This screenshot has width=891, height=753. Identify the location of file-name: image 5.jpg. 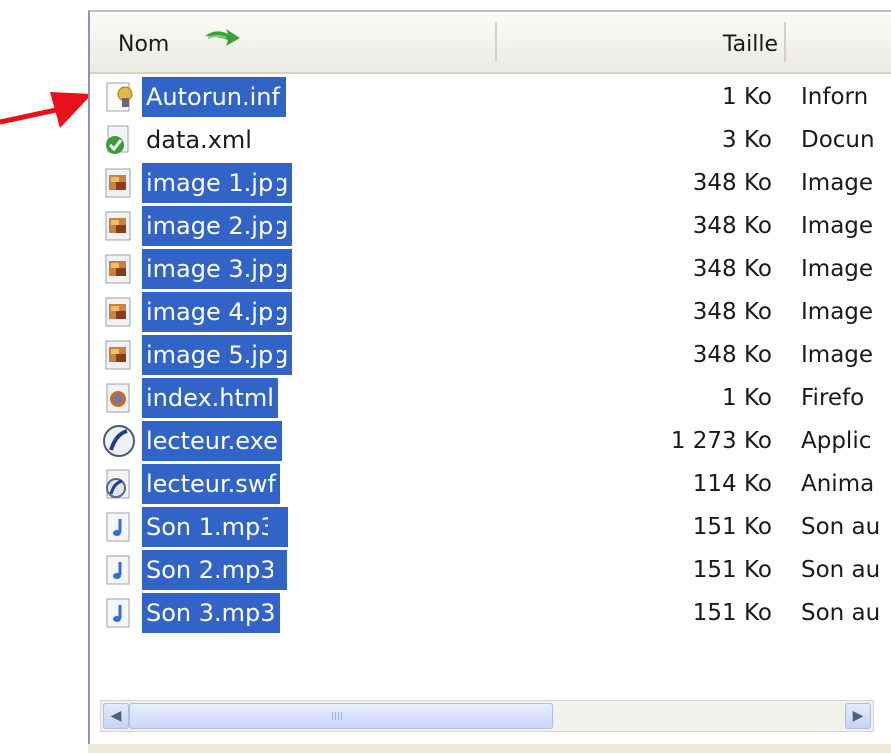
(217, 355).